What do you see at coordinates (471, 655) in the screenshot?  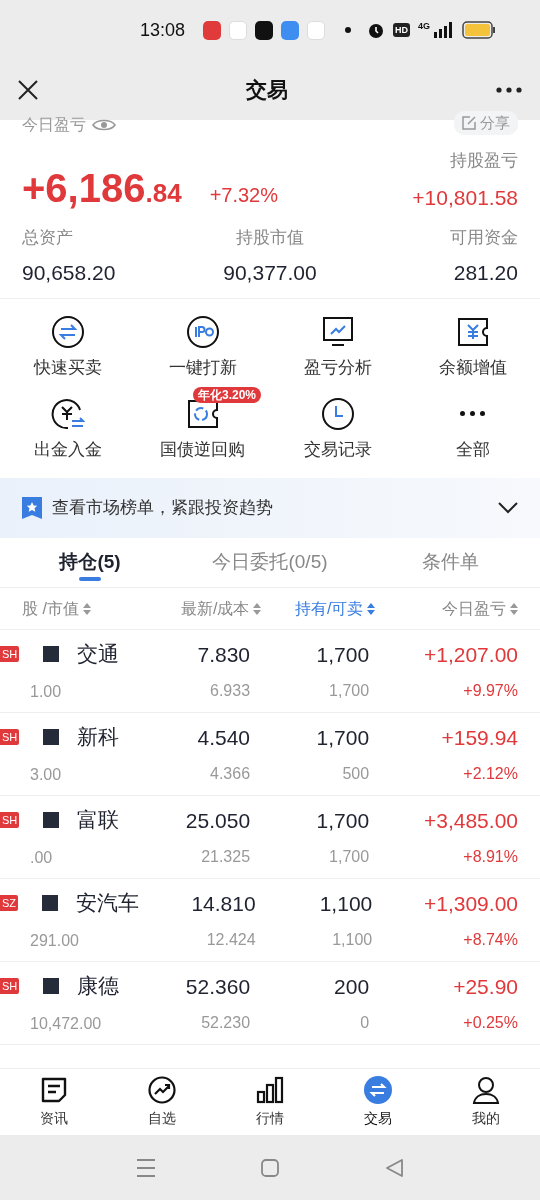 I see `today-pnl: +1,207.00` at bounding box center [471, 655].